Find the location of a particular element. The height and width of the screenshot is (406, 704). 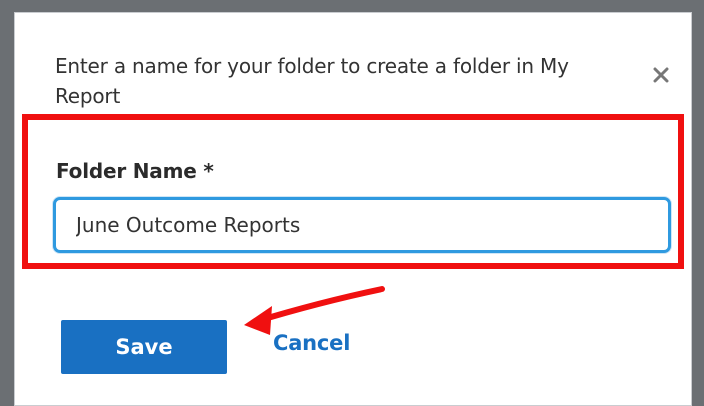

close-icon is located at coordinates (661, 75).